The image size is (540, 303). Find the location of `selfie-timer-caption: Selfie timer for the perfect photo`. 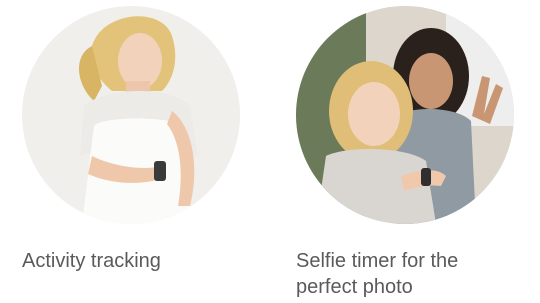

selfie-timer-caption: Selfie timer for the perfect photo is located at coordinates (377, 274).